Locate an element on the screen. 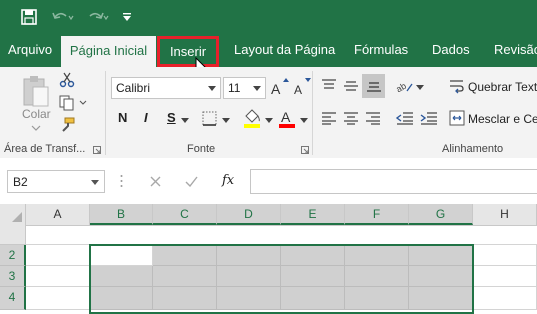  svg-text: A is located at coordinates (298, 90).